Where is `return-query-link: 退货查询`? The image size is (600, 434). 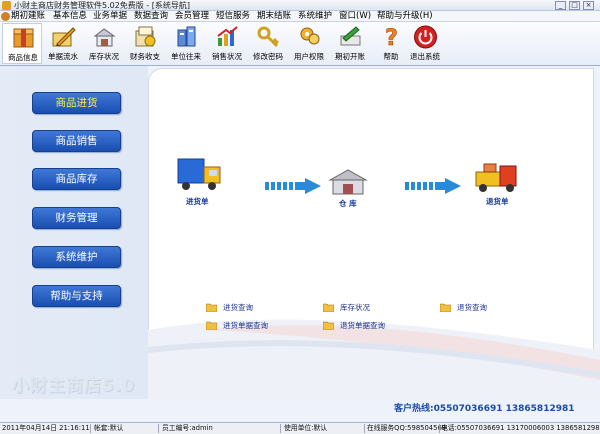
return-query-link: 退货查询 is located at coordinates (463, 307).